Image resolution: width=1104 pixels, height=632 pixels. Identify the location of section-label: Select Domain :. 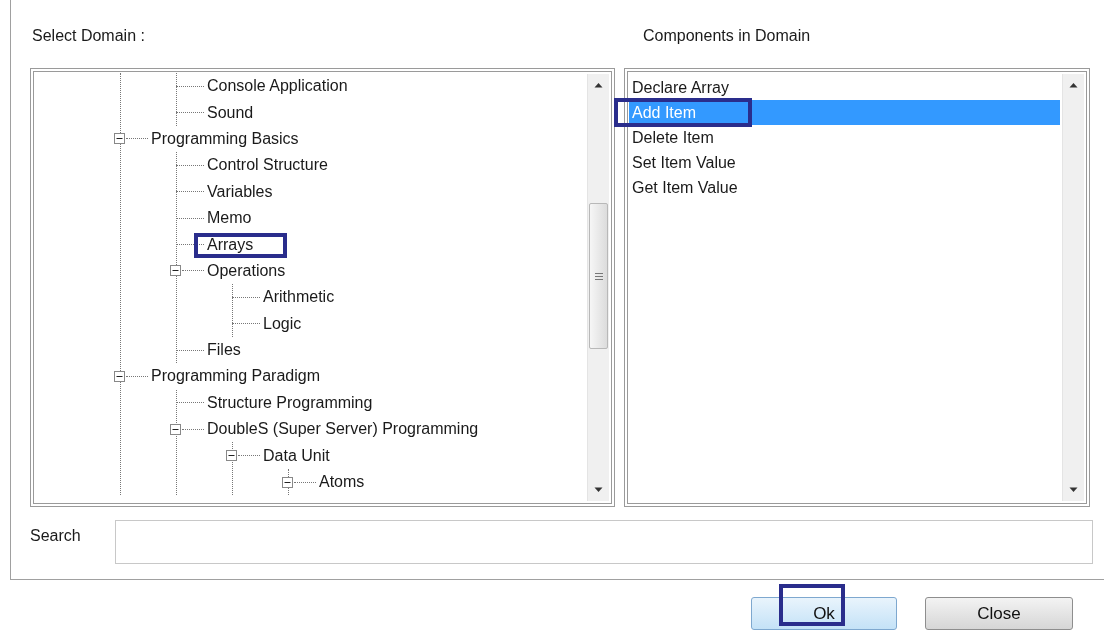
(88, 36).